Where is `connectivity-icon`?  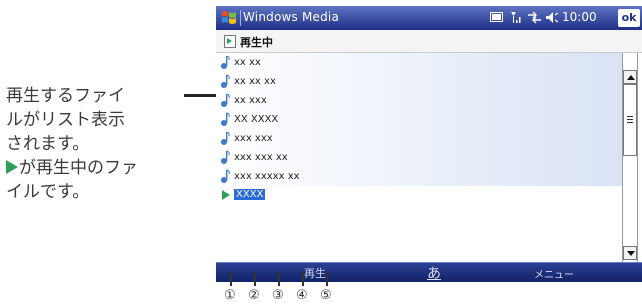 connectivity-icon is located at coordinates (535, 17).